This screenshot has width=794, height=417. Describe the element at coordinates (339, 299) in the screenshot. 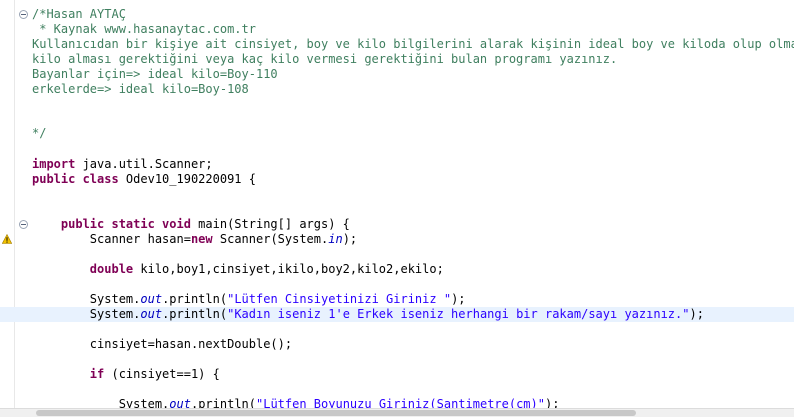

I see `string-literal: "Lütfen Cinsiyetinizi Giriniz "` at that location.